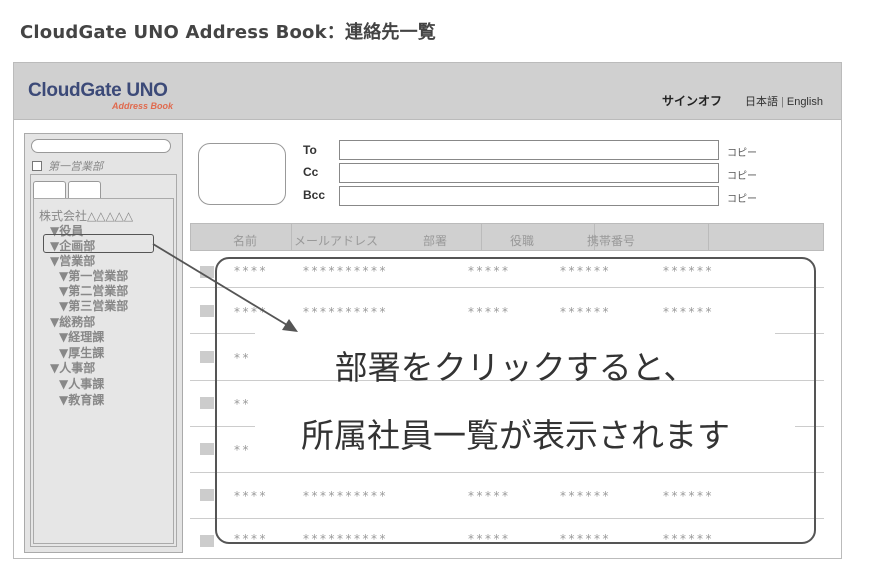 The image size is (874, 581). What do you see at coordinates (81, 400) in the screenshot?
I see `tree-item-education: ▼教育課` at bounding box center [81, 400].